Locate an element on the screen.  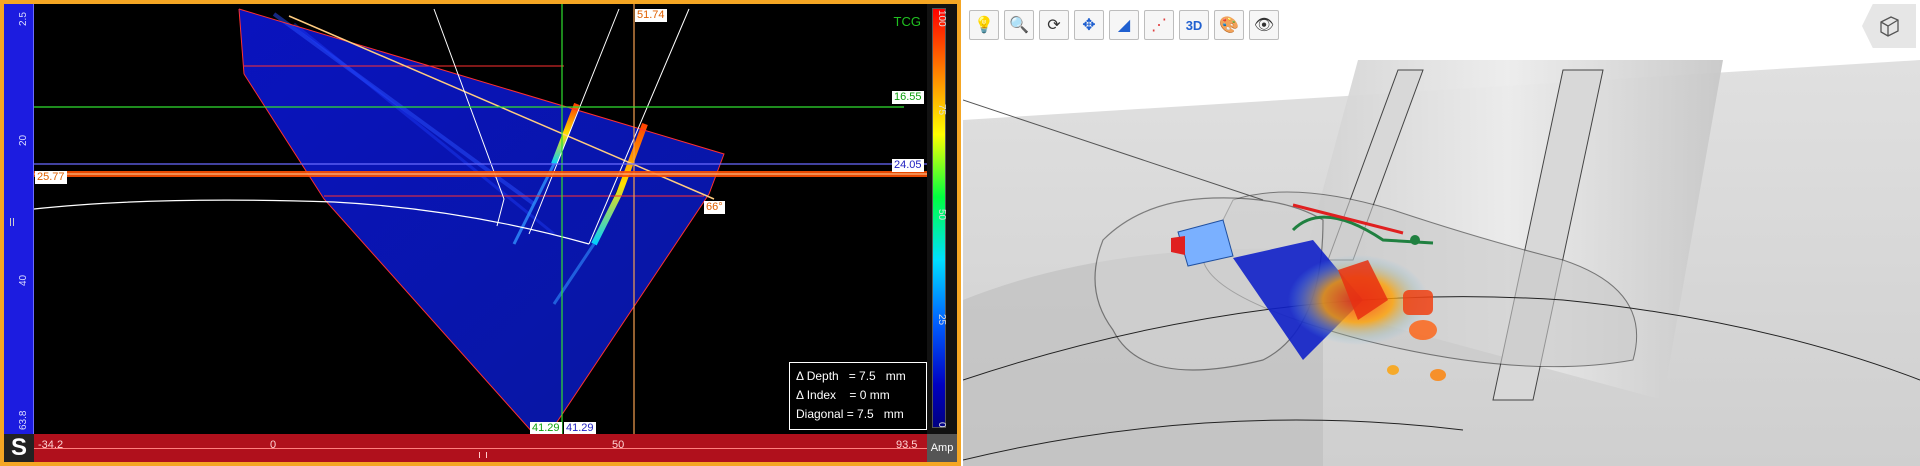
view-cube-button is located at coordinates (1889, 26).